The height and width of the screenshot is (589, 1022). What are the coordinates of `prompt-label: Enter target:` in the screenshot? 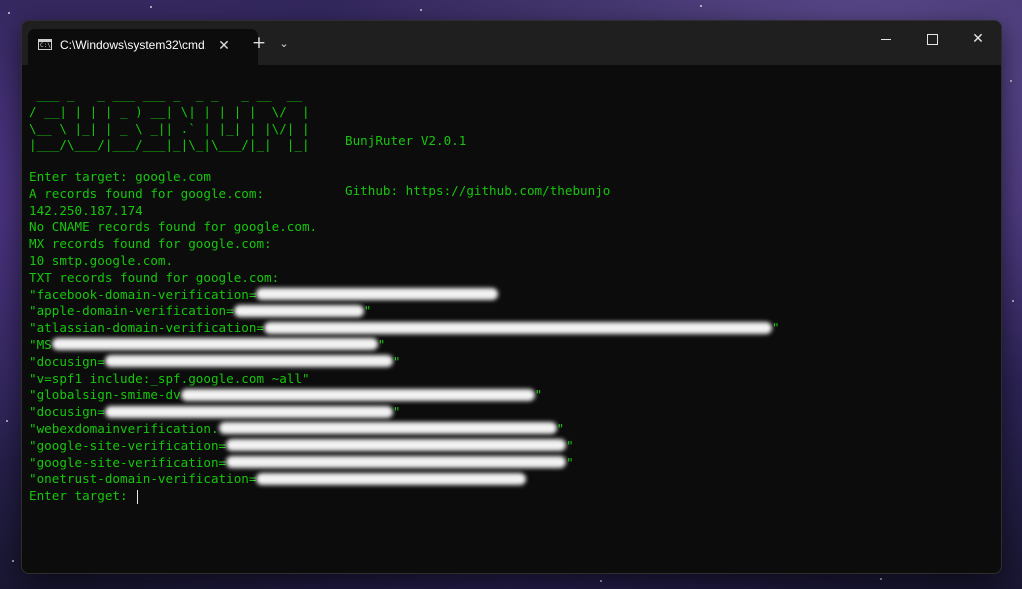 It's located at (82, 496).